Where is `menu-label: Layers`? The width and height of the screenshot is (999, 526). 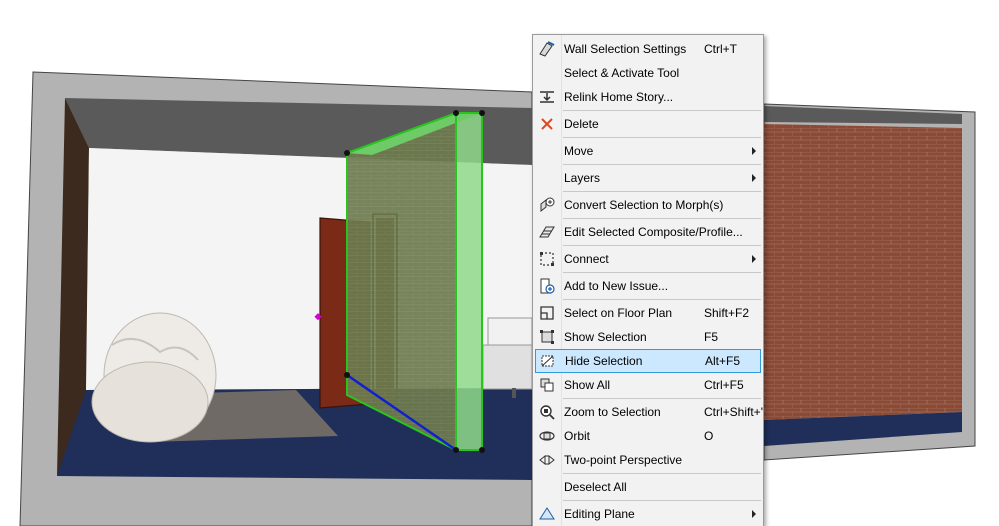
menu-label: Layers is located at coordinates (582, 178).